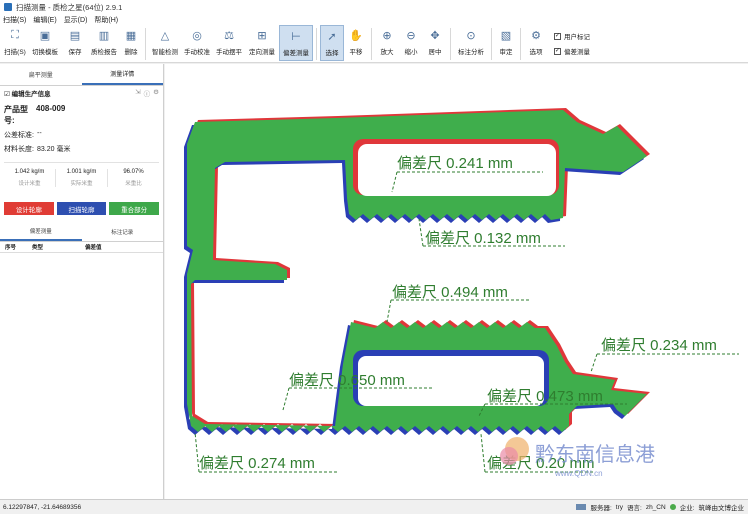  I want to click on calibrate-icon: ◎, so click(197, 35).